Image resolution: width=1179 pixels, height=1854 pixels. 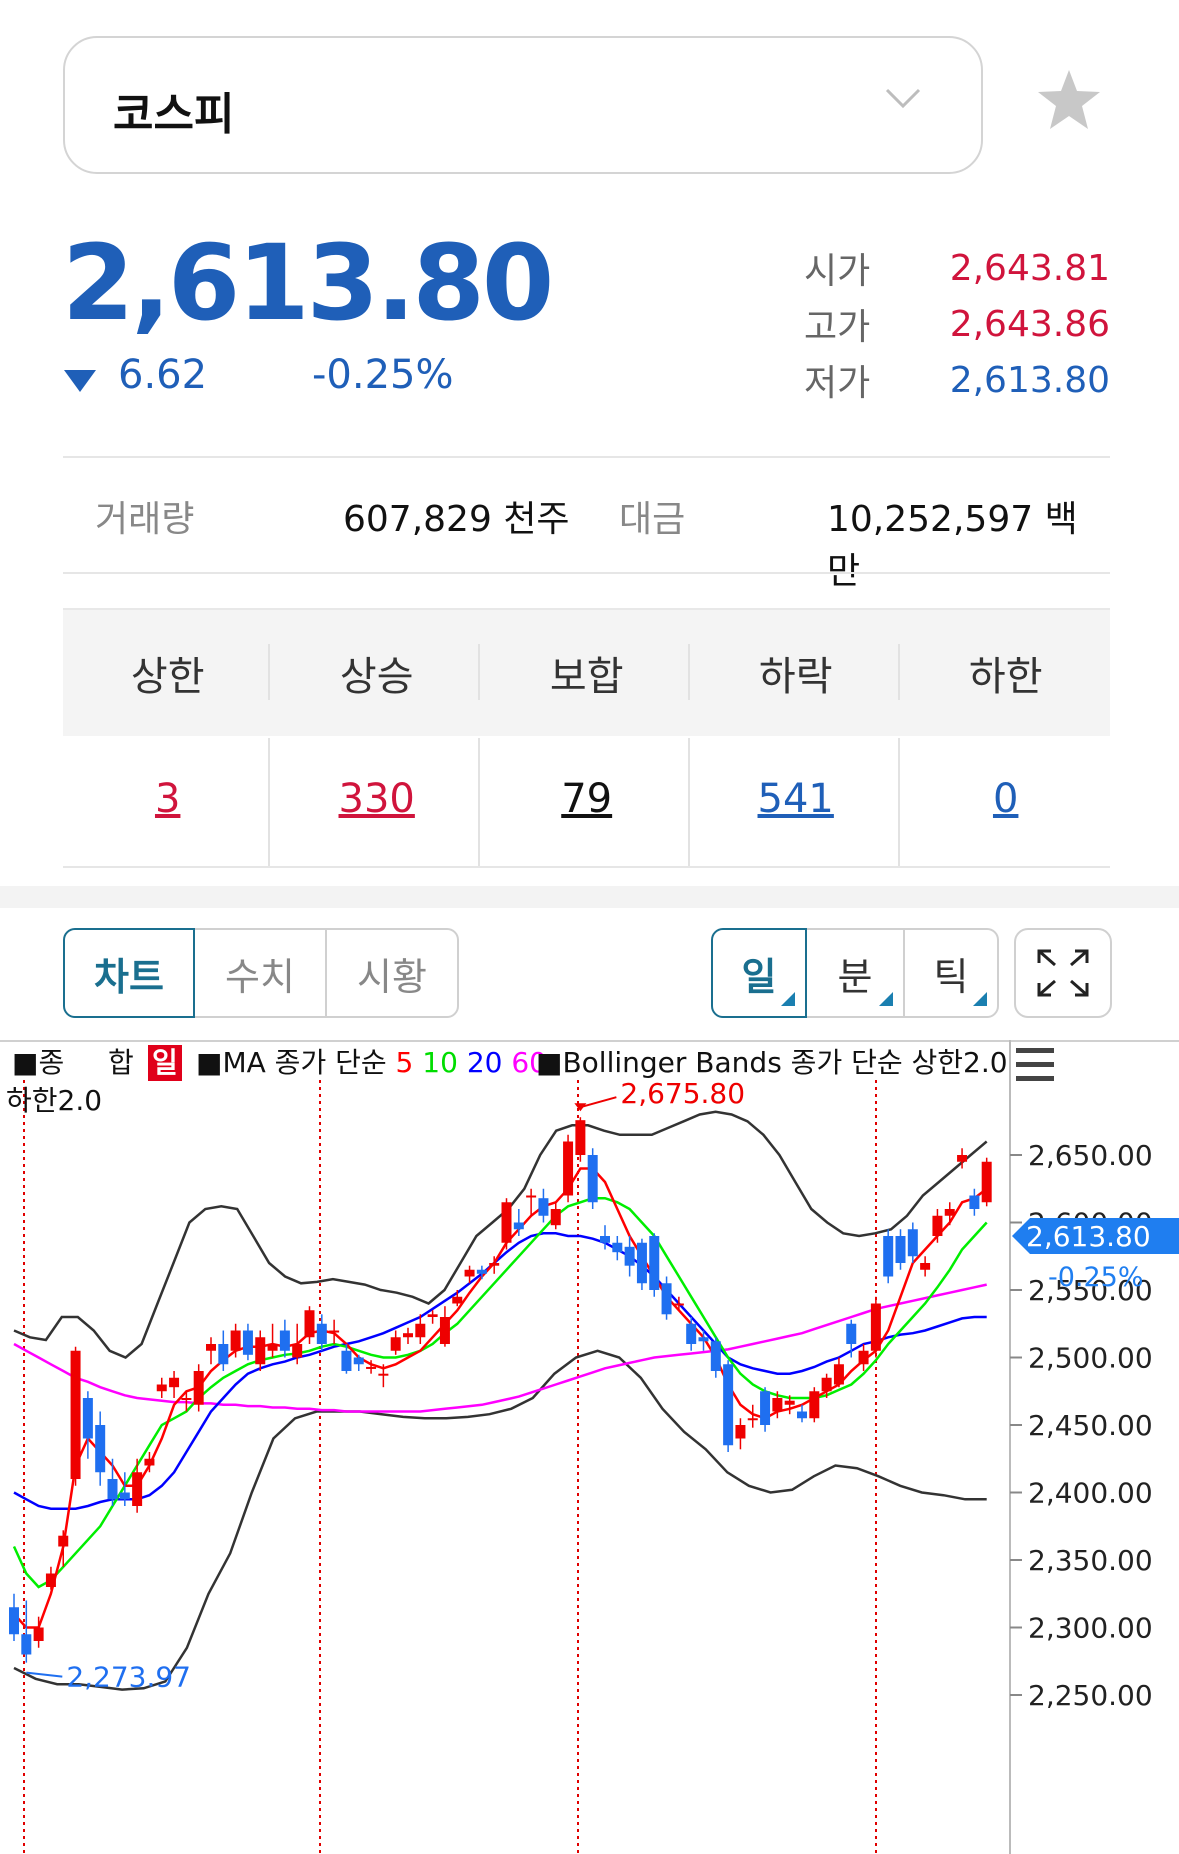 What do you see at coordinates (772, 1062) in the screenshot?
I see `bb-legend: ■Bollinger Bands 종가 단순 상한2.0` at bounding box center [772, 1062].